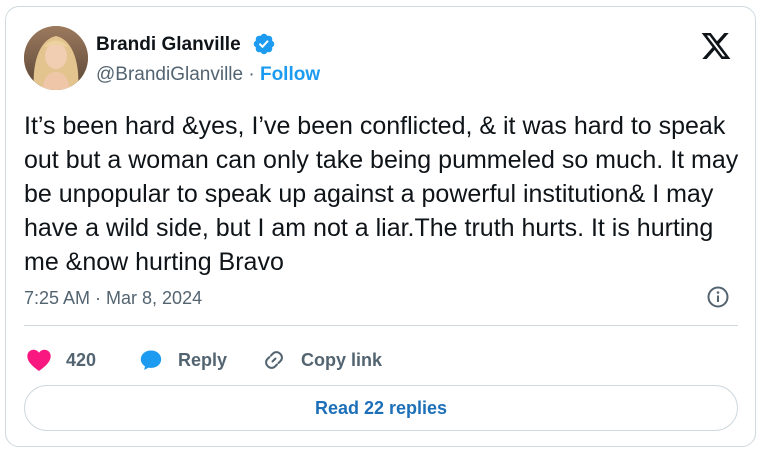 This screenshot has width=761, height=454. What do you see at coordinates (718, 297) in the screenshot?
I see `info-icon` at bounding box center [718, 297].